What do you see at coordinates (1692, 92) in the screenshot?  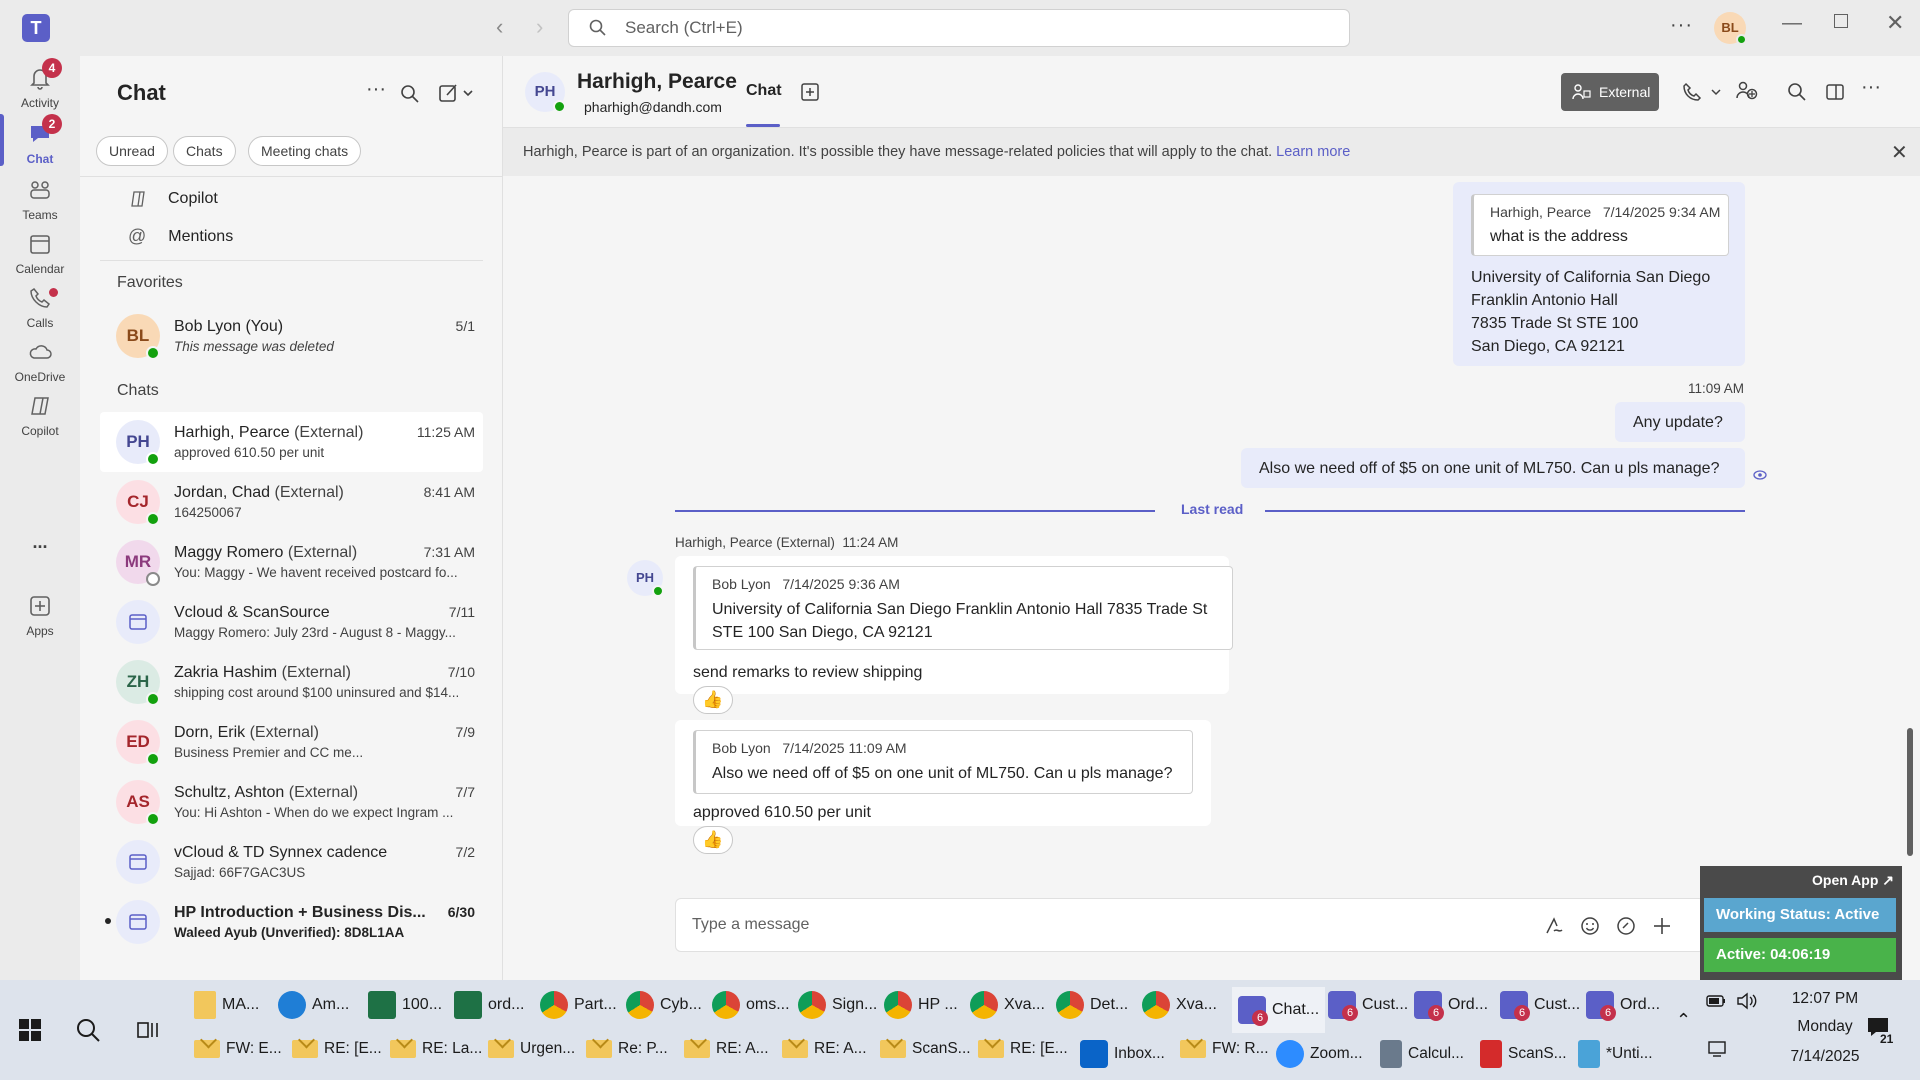 I see `call-icon` at bounding box center [1692, 92].